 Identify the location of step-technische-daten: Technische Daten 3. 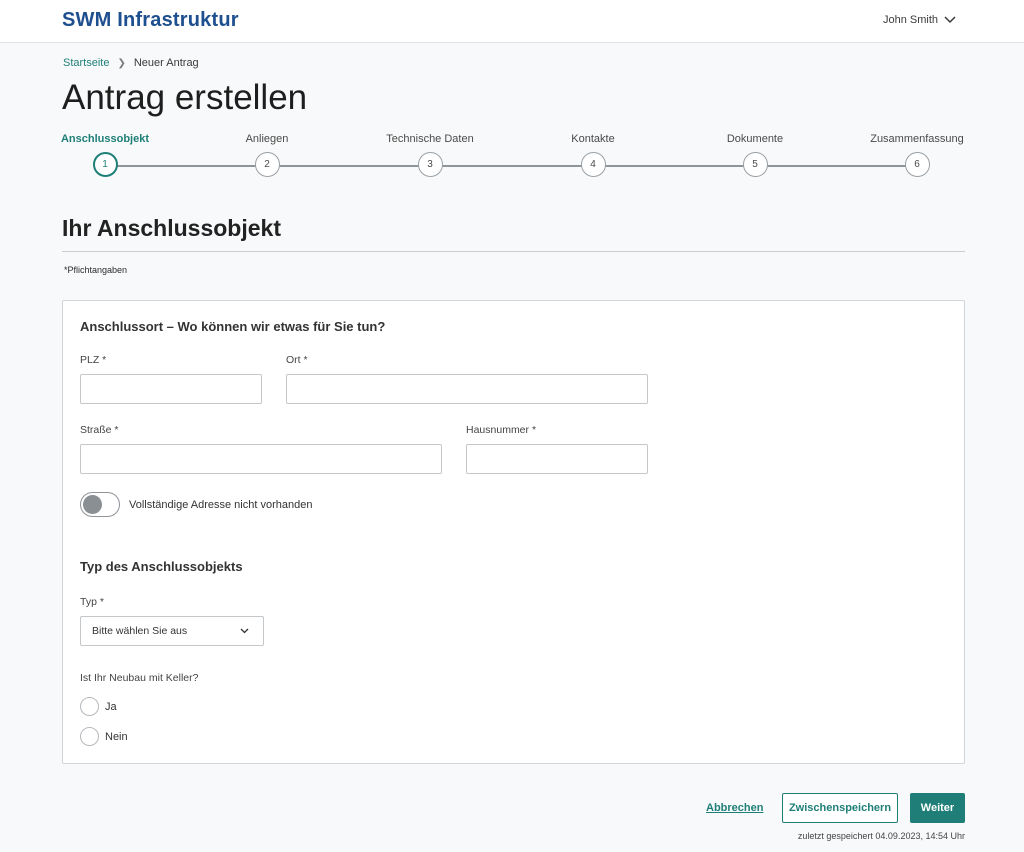
(430, 153).